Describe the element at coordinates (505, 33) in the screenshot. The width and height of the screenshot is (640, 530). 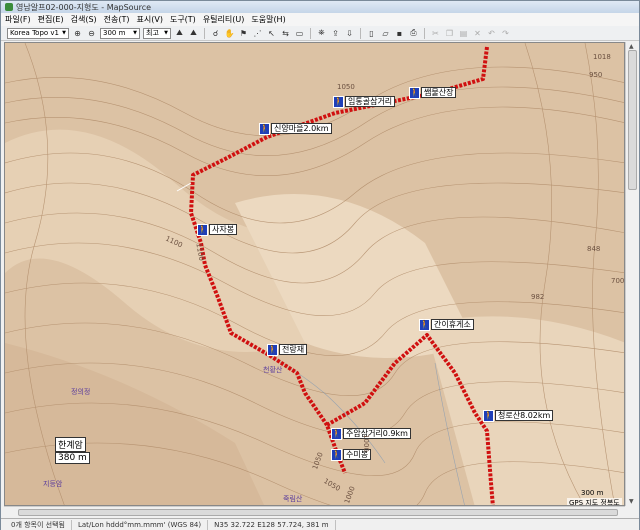
I see `redo-icon: ↷` at that location.